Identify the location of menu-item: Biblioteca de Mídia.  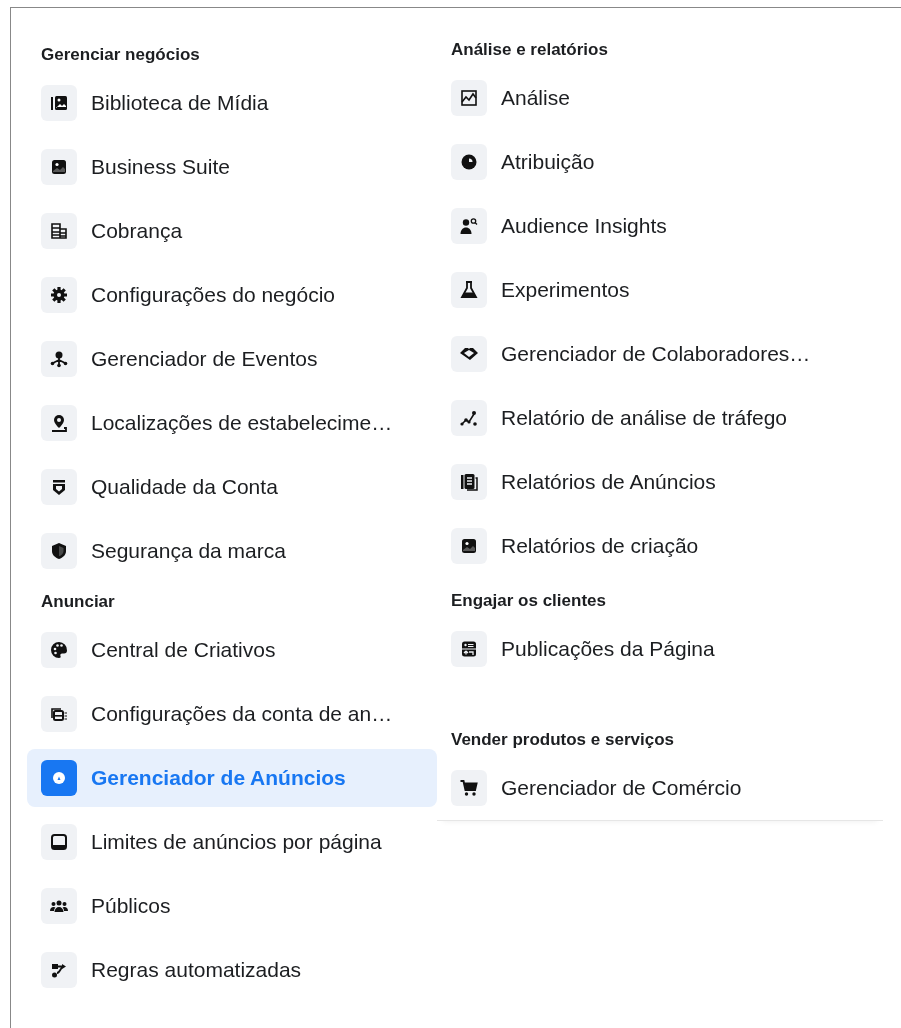
(232, 103).